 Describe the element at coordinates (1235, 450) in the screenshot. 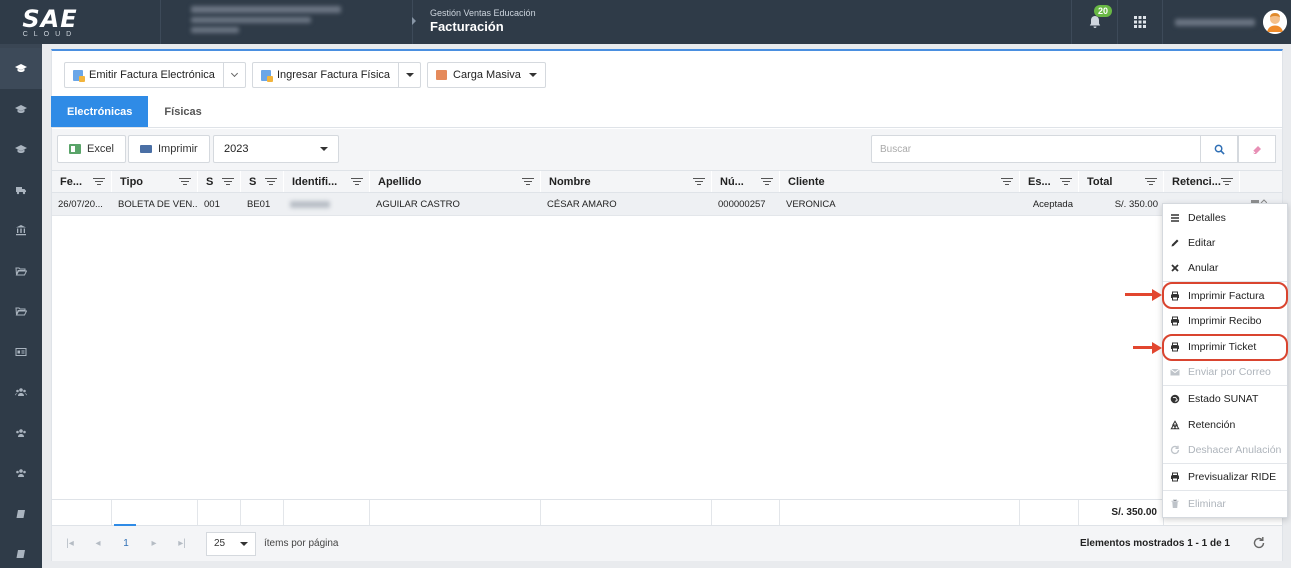

I see `menu-item-label: Deshacer Anulación` at that location.